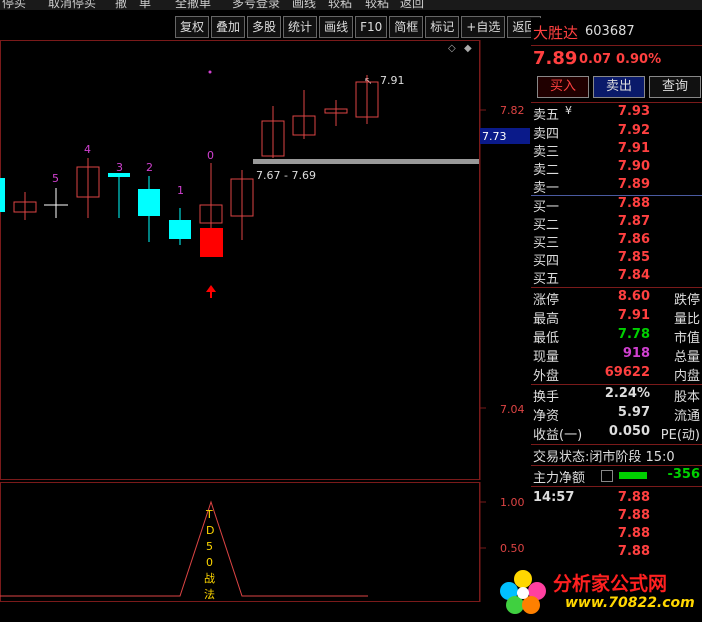 Image resolution: width=702 pixels, height=622 pixels. What do you see at coordinates (412, 5) in the screenshot?
I see `topbar-item: 返回` at bounding box center [412, 5].